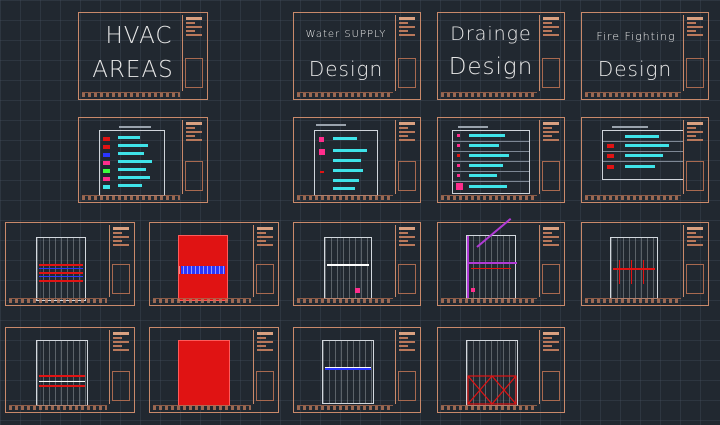 The height and width of the screenshot is (425, 720). I want to click on hvac-title-line2: AREAS, so click(133, 70).